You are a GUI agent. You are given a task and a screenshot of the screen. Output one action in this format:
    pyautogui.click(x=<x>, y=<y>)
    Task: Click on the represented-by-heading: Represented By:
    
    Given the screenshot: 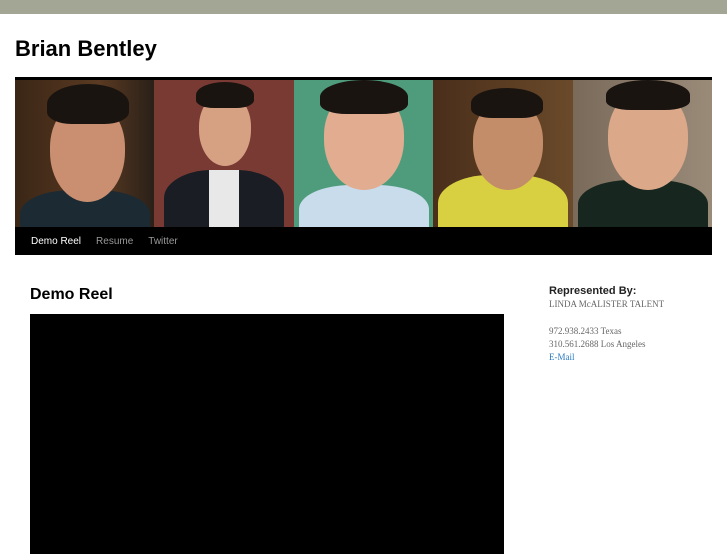 What is the action you would take?
    pyautogui.click(x=593, y=291)
    